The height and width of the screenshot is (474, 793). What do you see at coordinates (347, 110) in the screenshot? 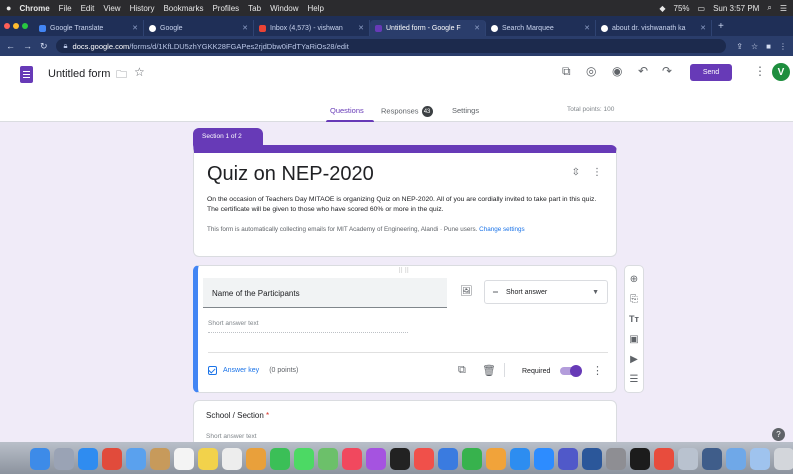
I see `tab-questions: Questions` at bounding box center [347, 110].